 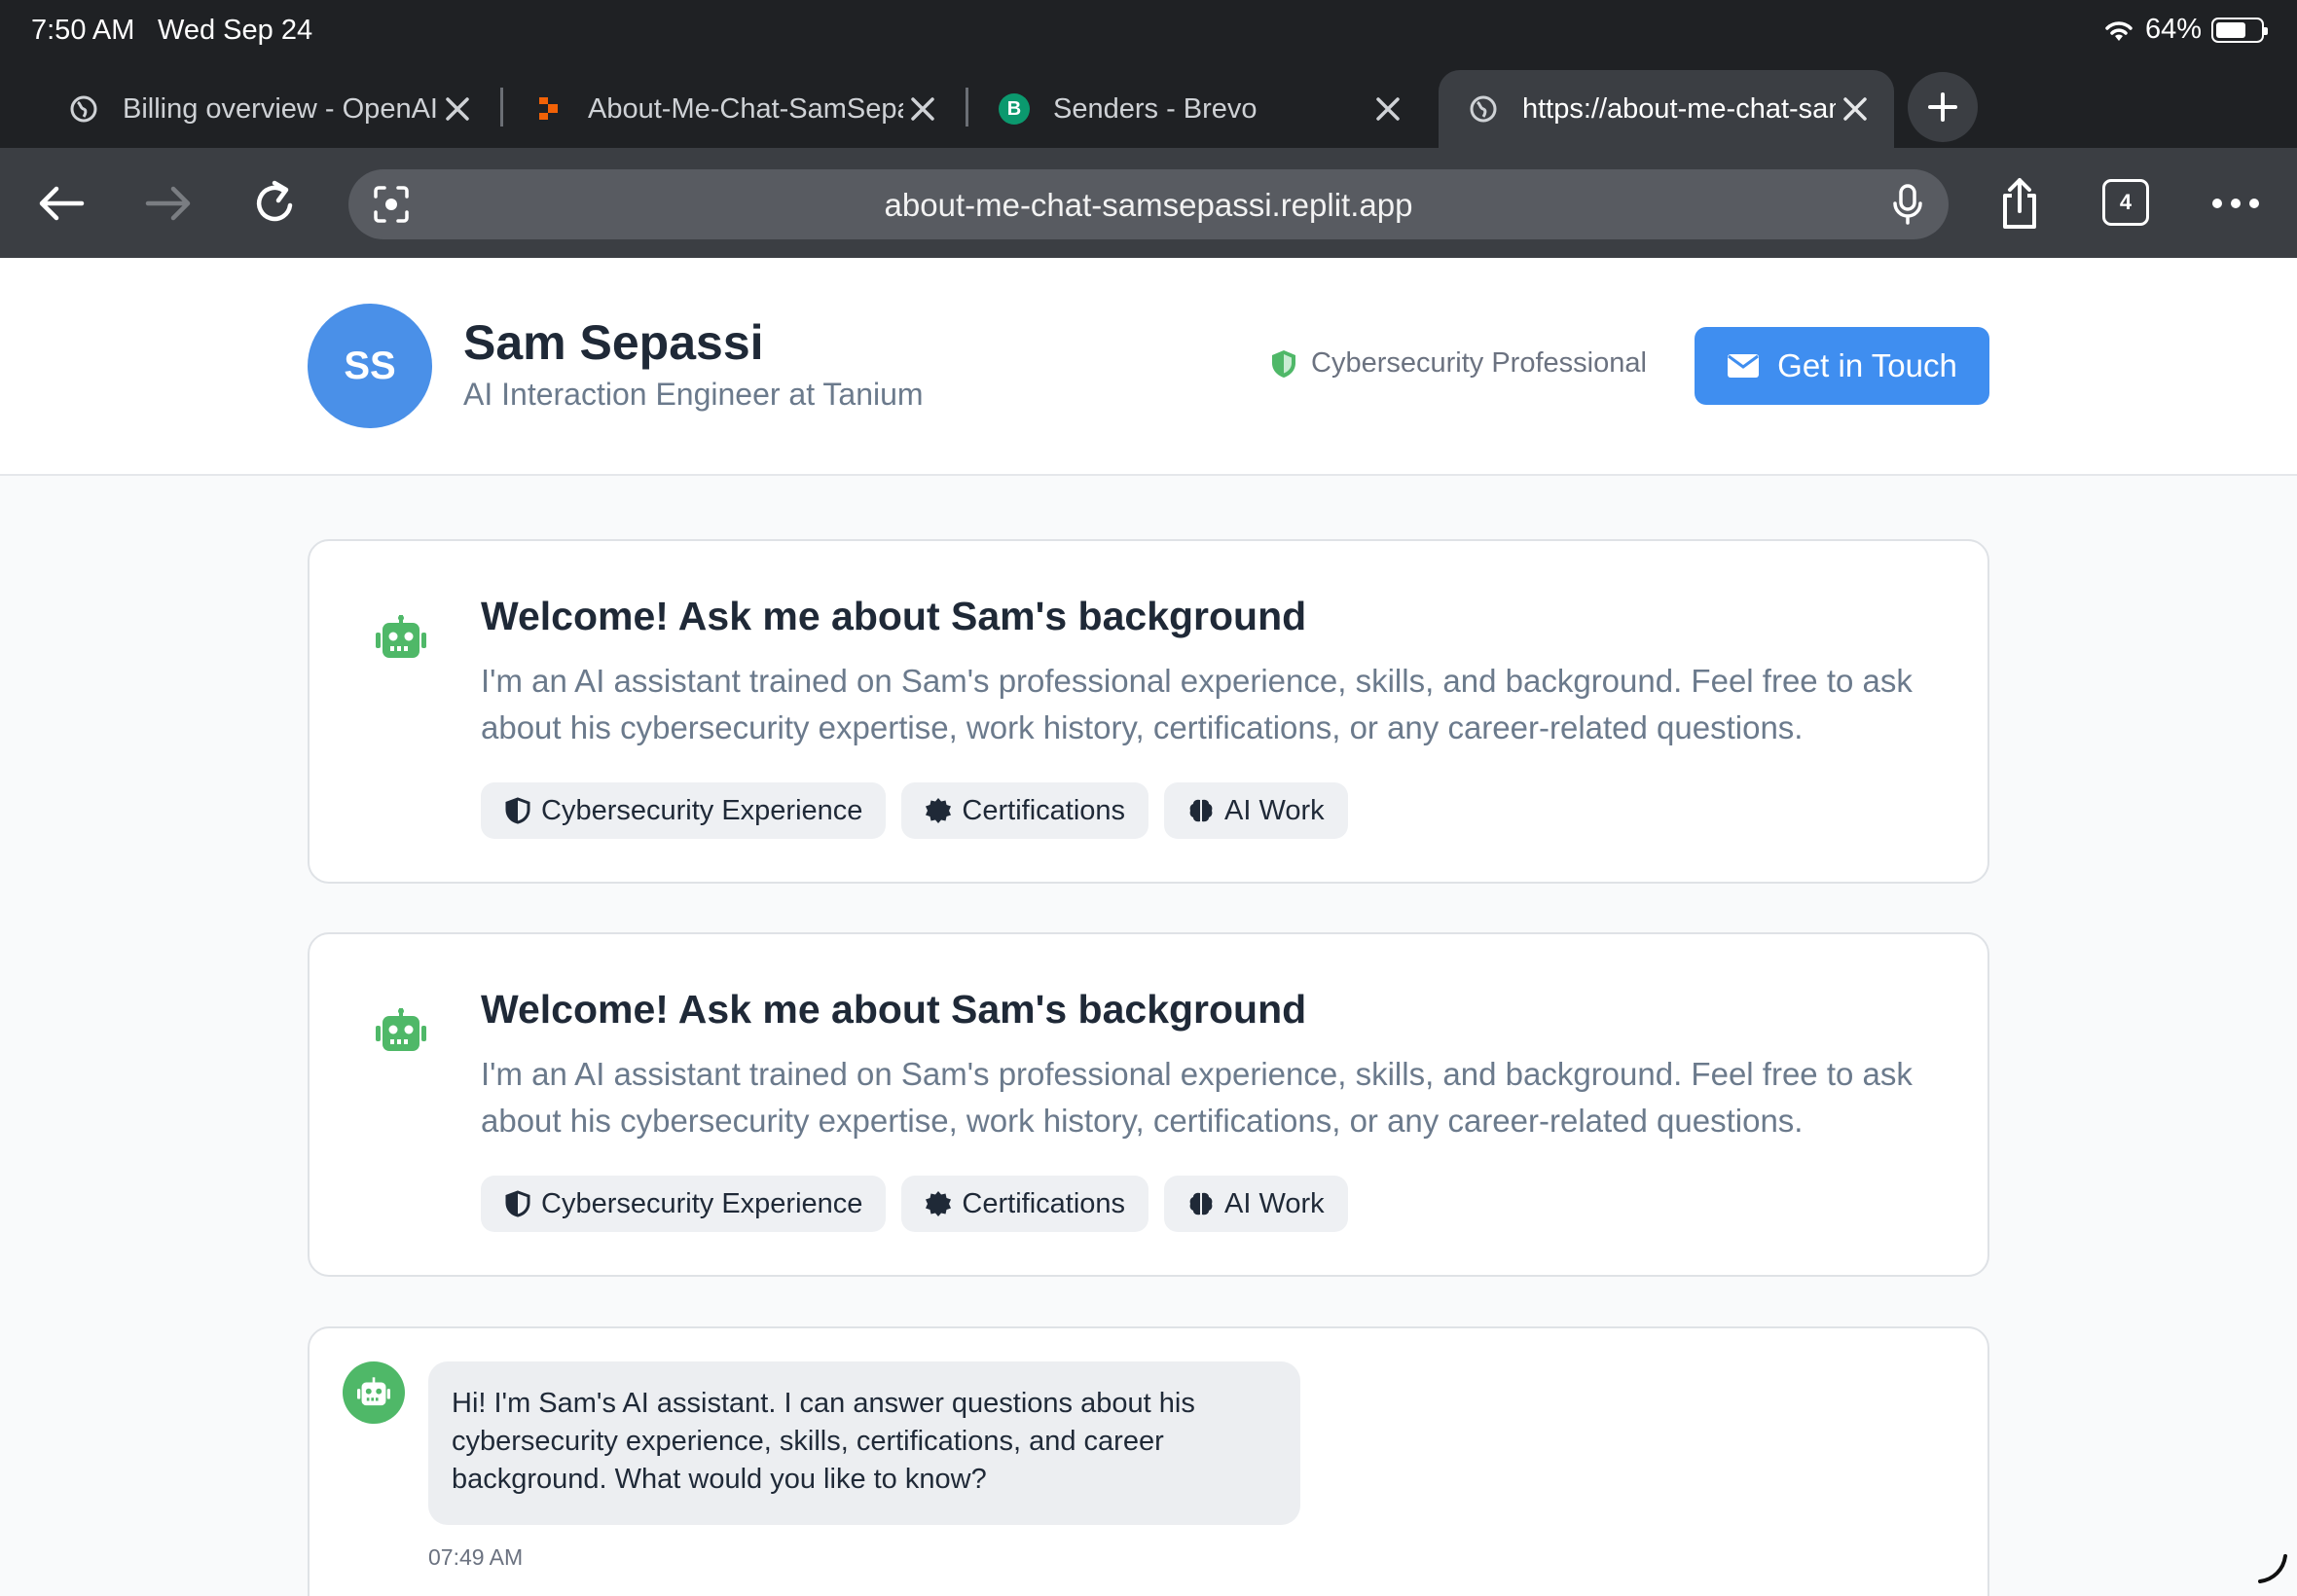 I want to click on tab-count-button: 4, so click(x=2125, y=202).